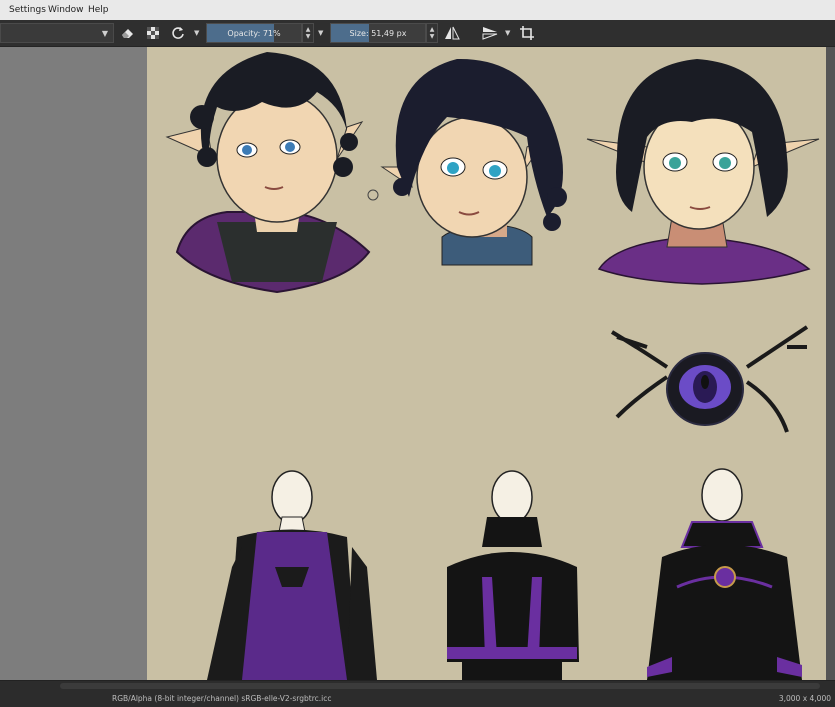 Image resolution: width=835 pixels, height=707 pixels. What do you see at coordinates (527, 33) in the screenshot?
I see `crop-icon` at bounding box center [527, 33].